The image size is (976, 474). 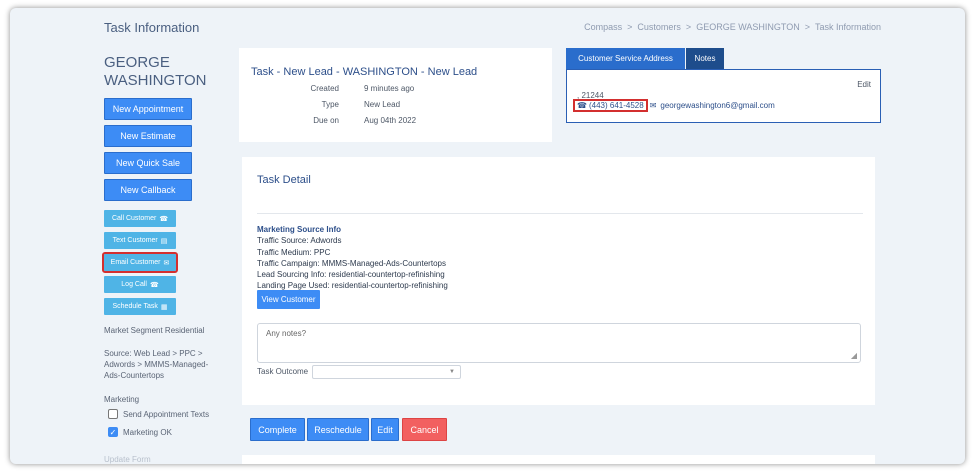 I want to click on text-customer-label: Text Customer, so click(x=135, y=240).